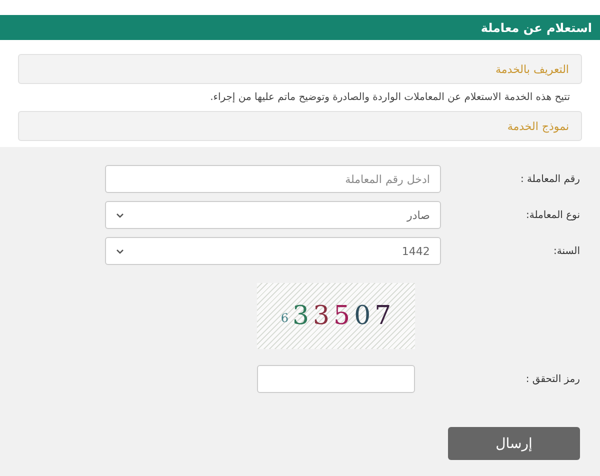 The height and width of the screenshot is (476, 600). What do you see at coordinates (390, 97) in the screenshot?
I see `service-description: تتيح هذه الخدمة الاستعلام عن المعاملات الواردة والصادرة وتوضيح ماتم عليها من إجراء.` at bounding box center [390, 97].